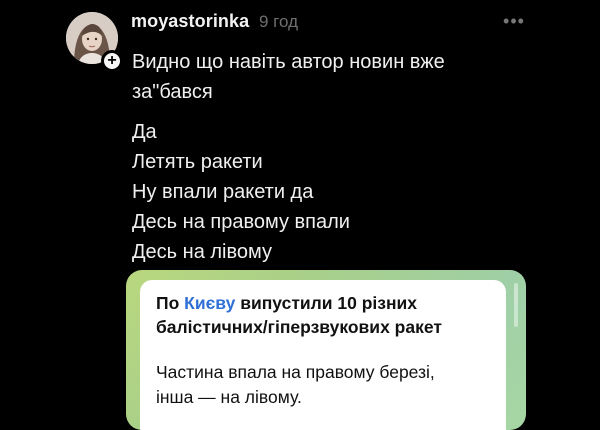  What do you see at coordinates (210, 303) in the screenshot?
I see `quoted-headline-link: Києву` at bounding box center [210, 303].